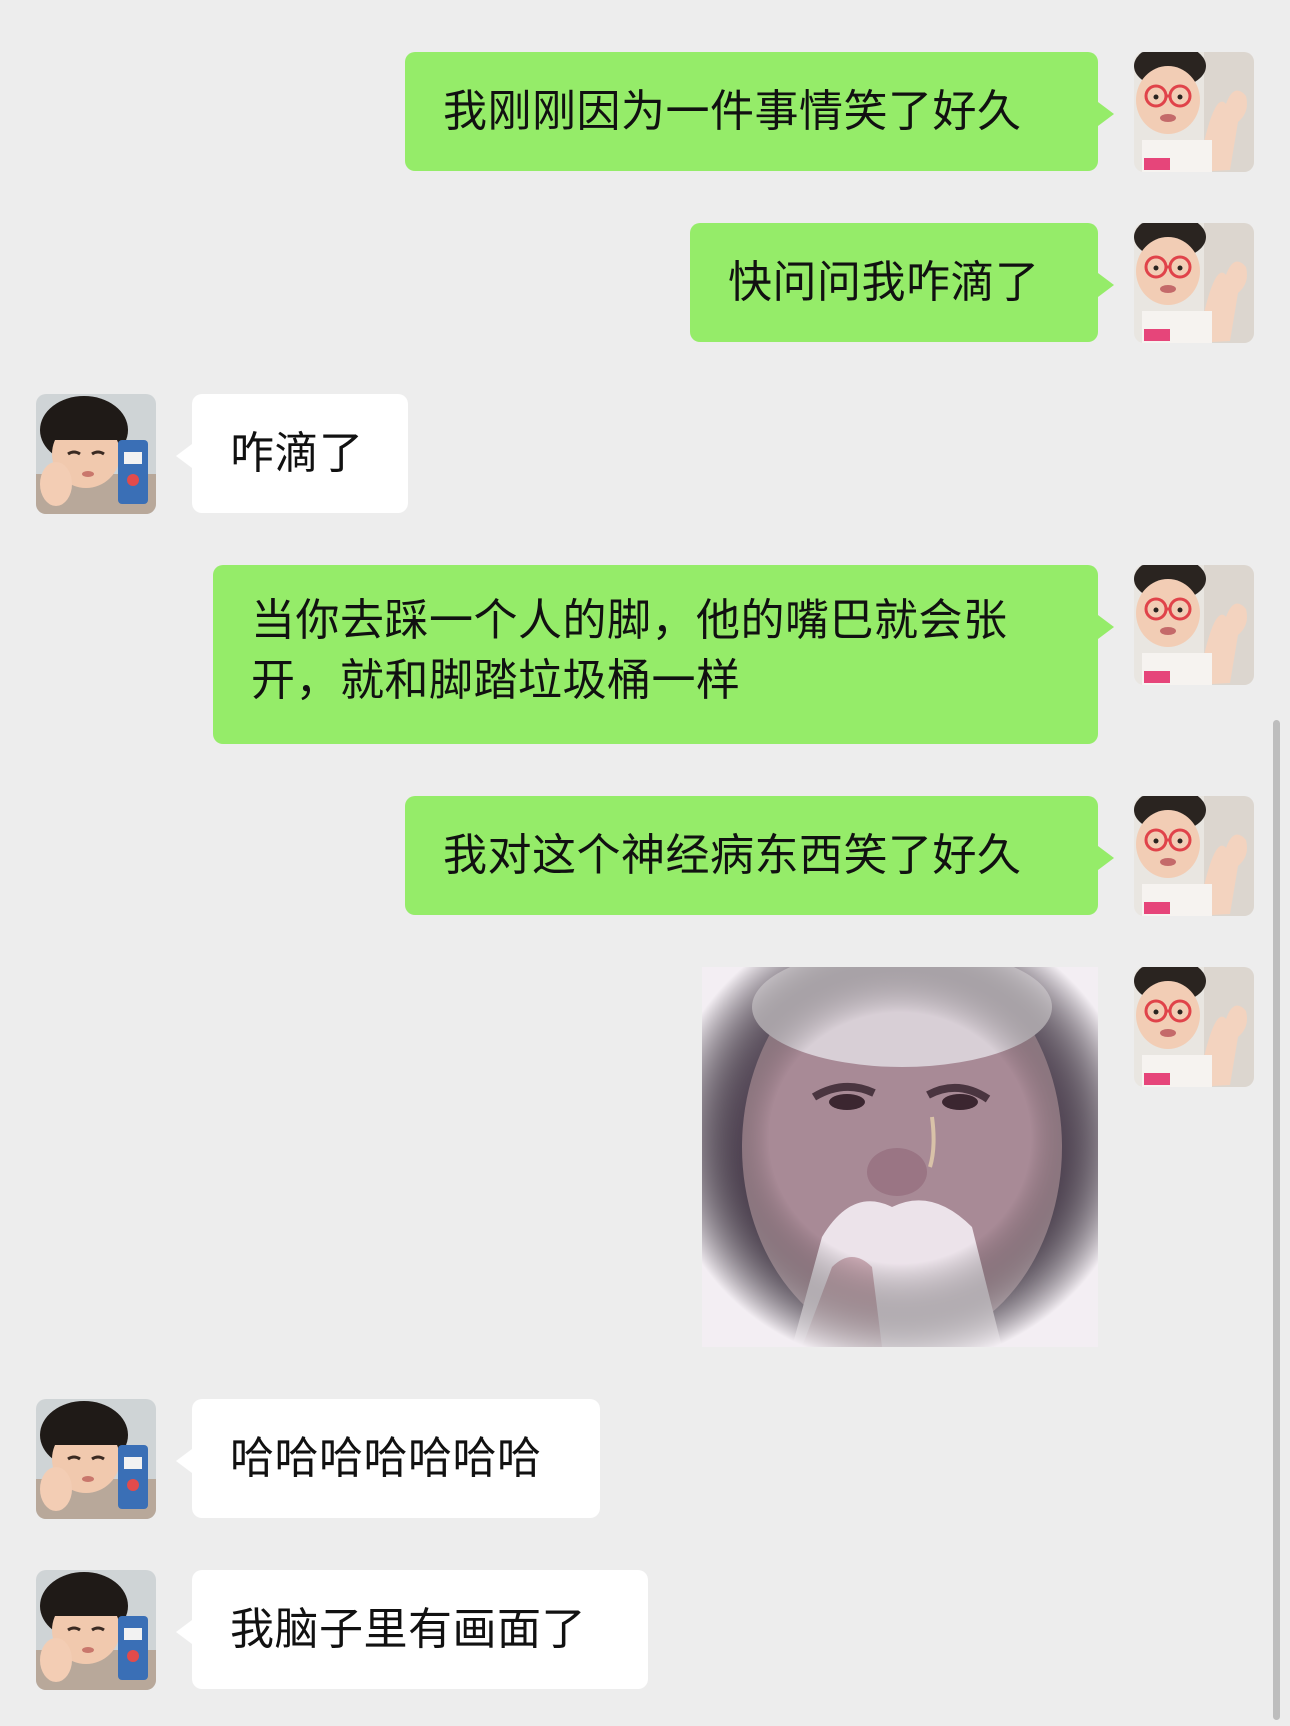 This screenshot has width=1290, height=1726. I want to click on message-text: 咋滴了, so click(297, 453).